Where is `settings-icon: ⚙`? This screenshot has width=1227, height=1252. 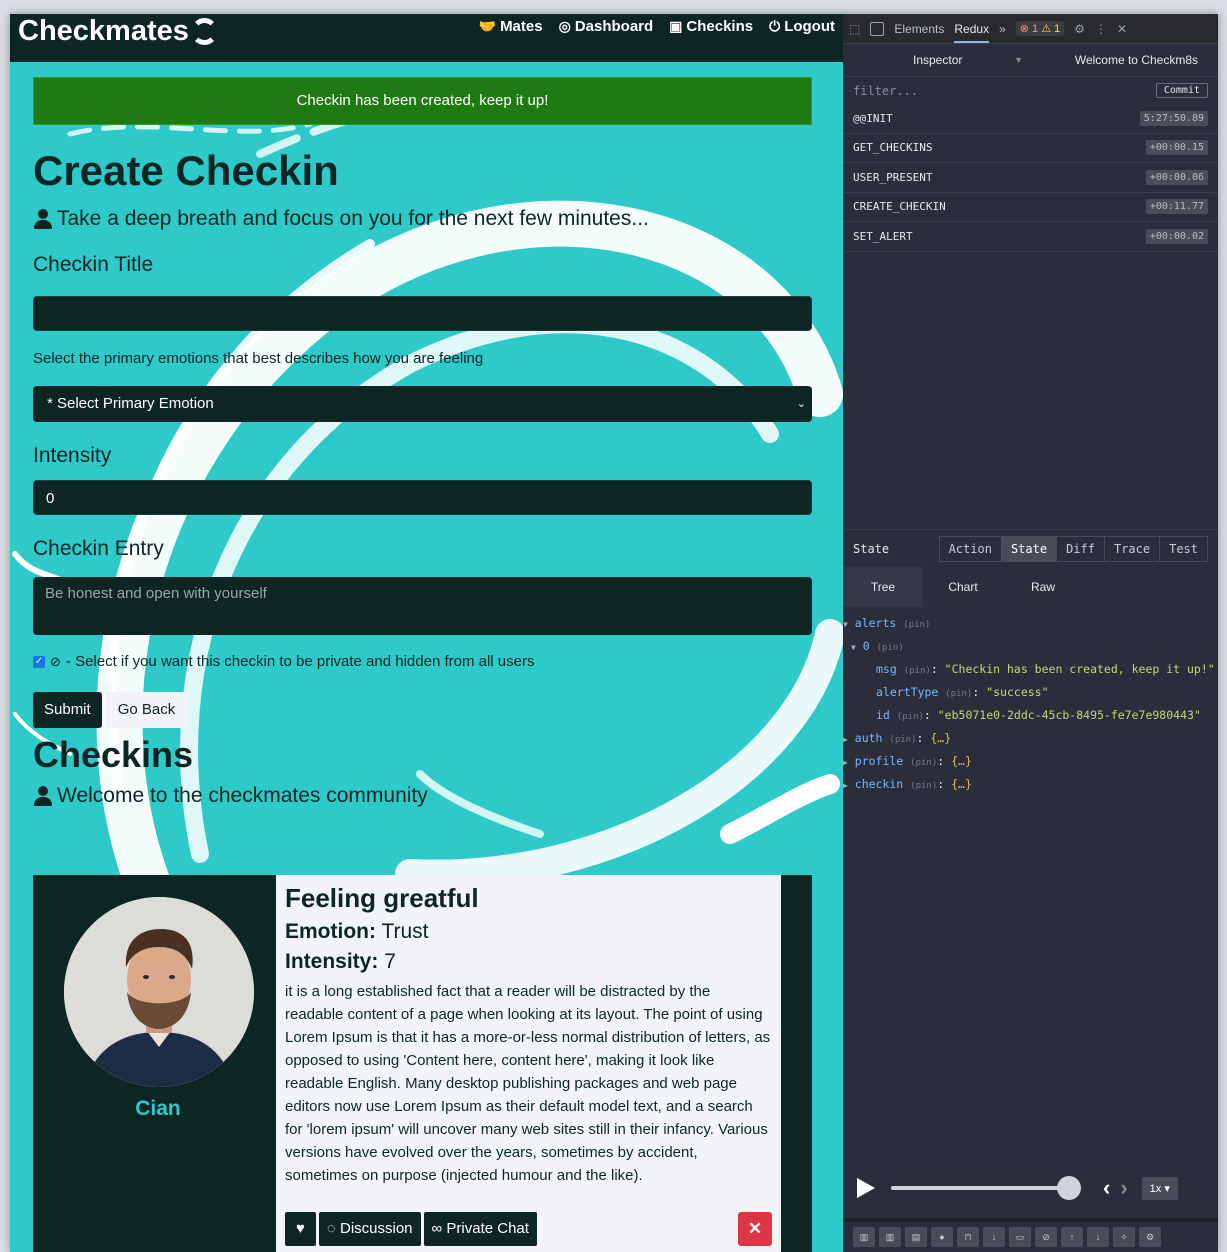 settings-icon: ⚙ is located at coordinates (1150, 1237).